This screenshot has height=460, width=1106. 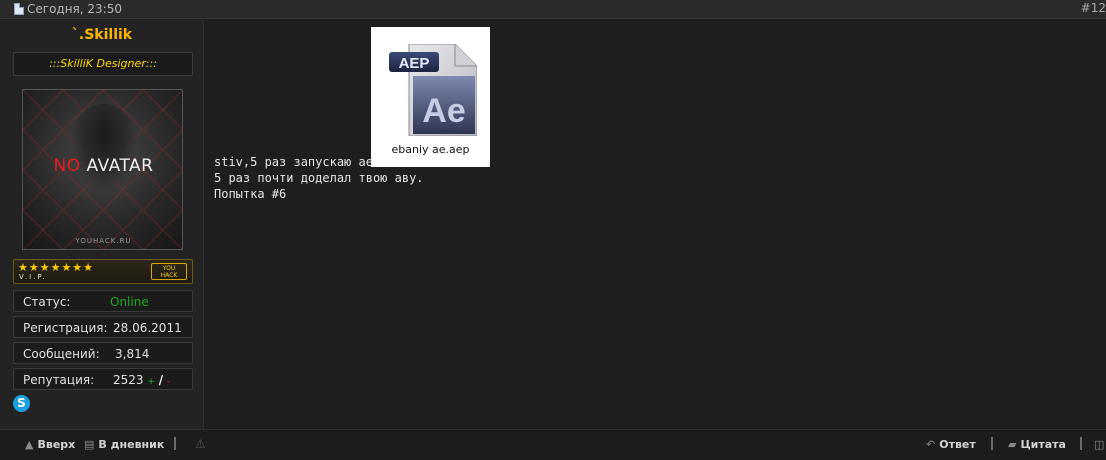 What do you see at coordinates (29, 444) in the screenshot?
I see `up-arrow-icon: ▲` at bounding box center [29, 444].